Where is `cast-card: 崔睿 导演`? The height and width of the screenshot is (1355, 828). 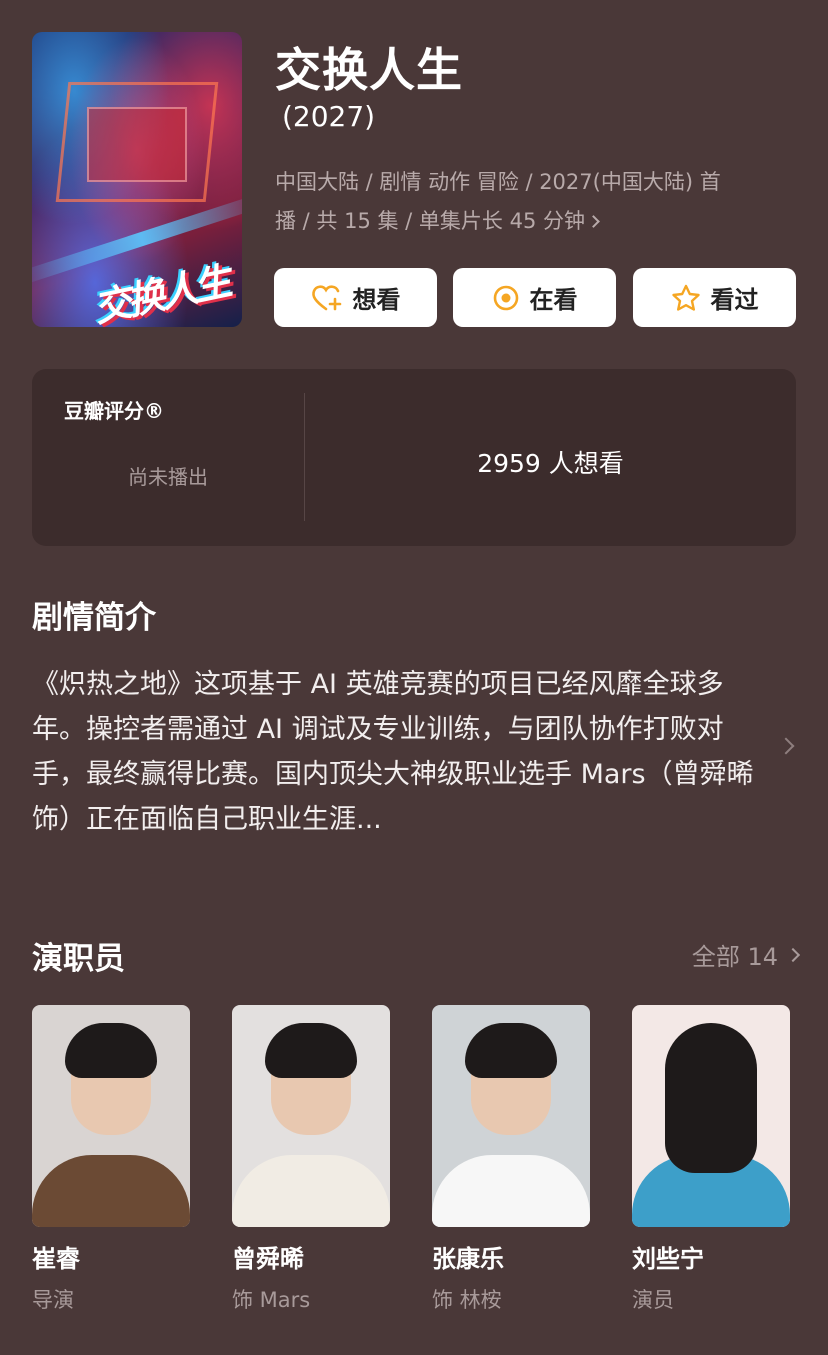 cast-card: 崔睿 导演 is located at coordinates (111, 1159).